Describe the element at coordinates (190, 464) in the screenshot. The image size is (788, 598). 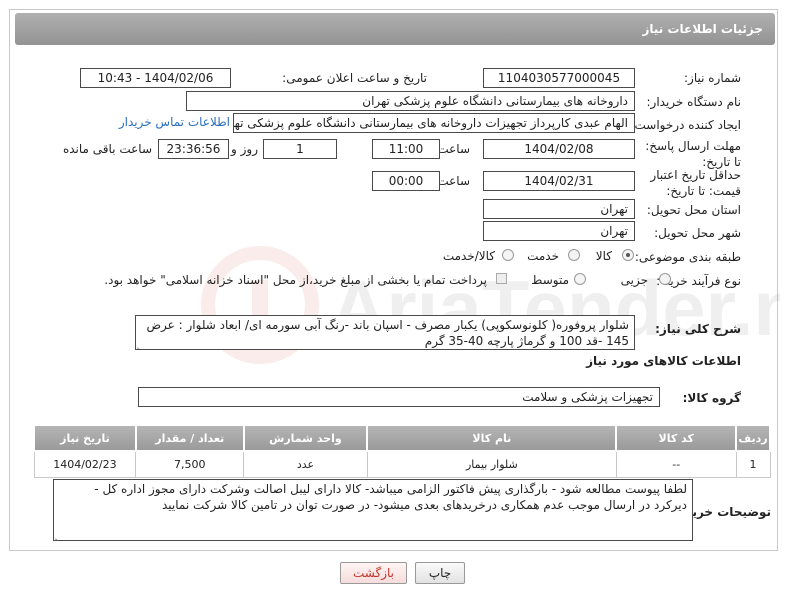
I see `cell-quantity: 7,500` at that location.